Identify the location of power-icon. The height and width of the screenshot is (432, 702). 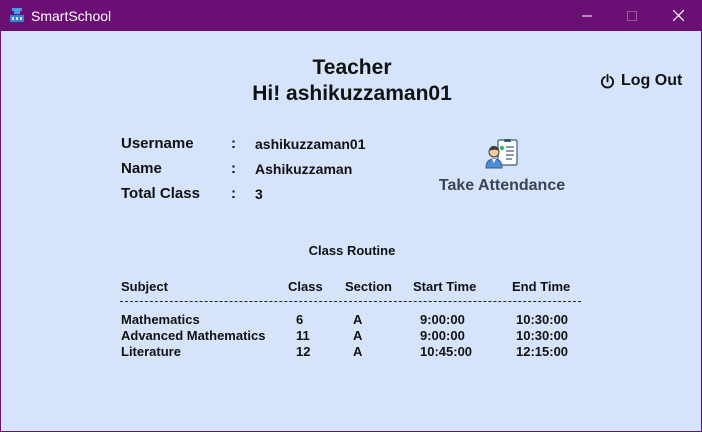
(607, 80).